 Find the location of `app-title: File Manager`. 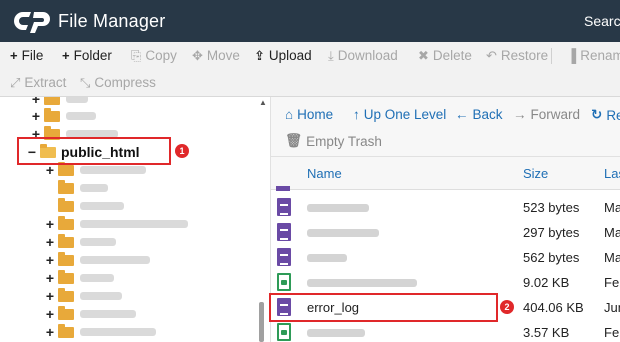

app-title: File Manager is located at coordinates (112, 21).